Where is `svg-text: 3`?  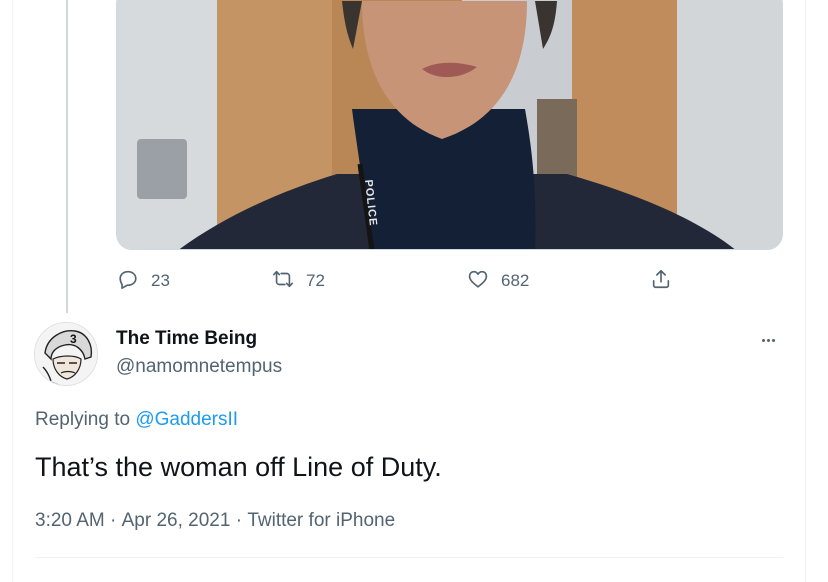 svg-text: 3 is located at coordinates (73, 339).